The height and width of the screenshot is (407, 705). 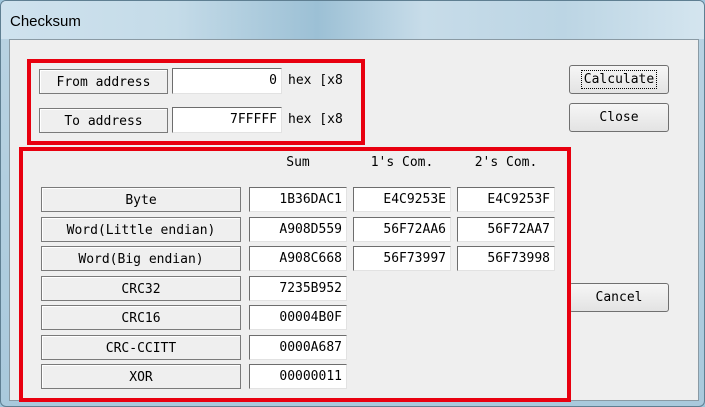 What do you see at coordinates (141, 376) in the screenshot?
I see `row-label: XOR` at bounding box center [141, 376].